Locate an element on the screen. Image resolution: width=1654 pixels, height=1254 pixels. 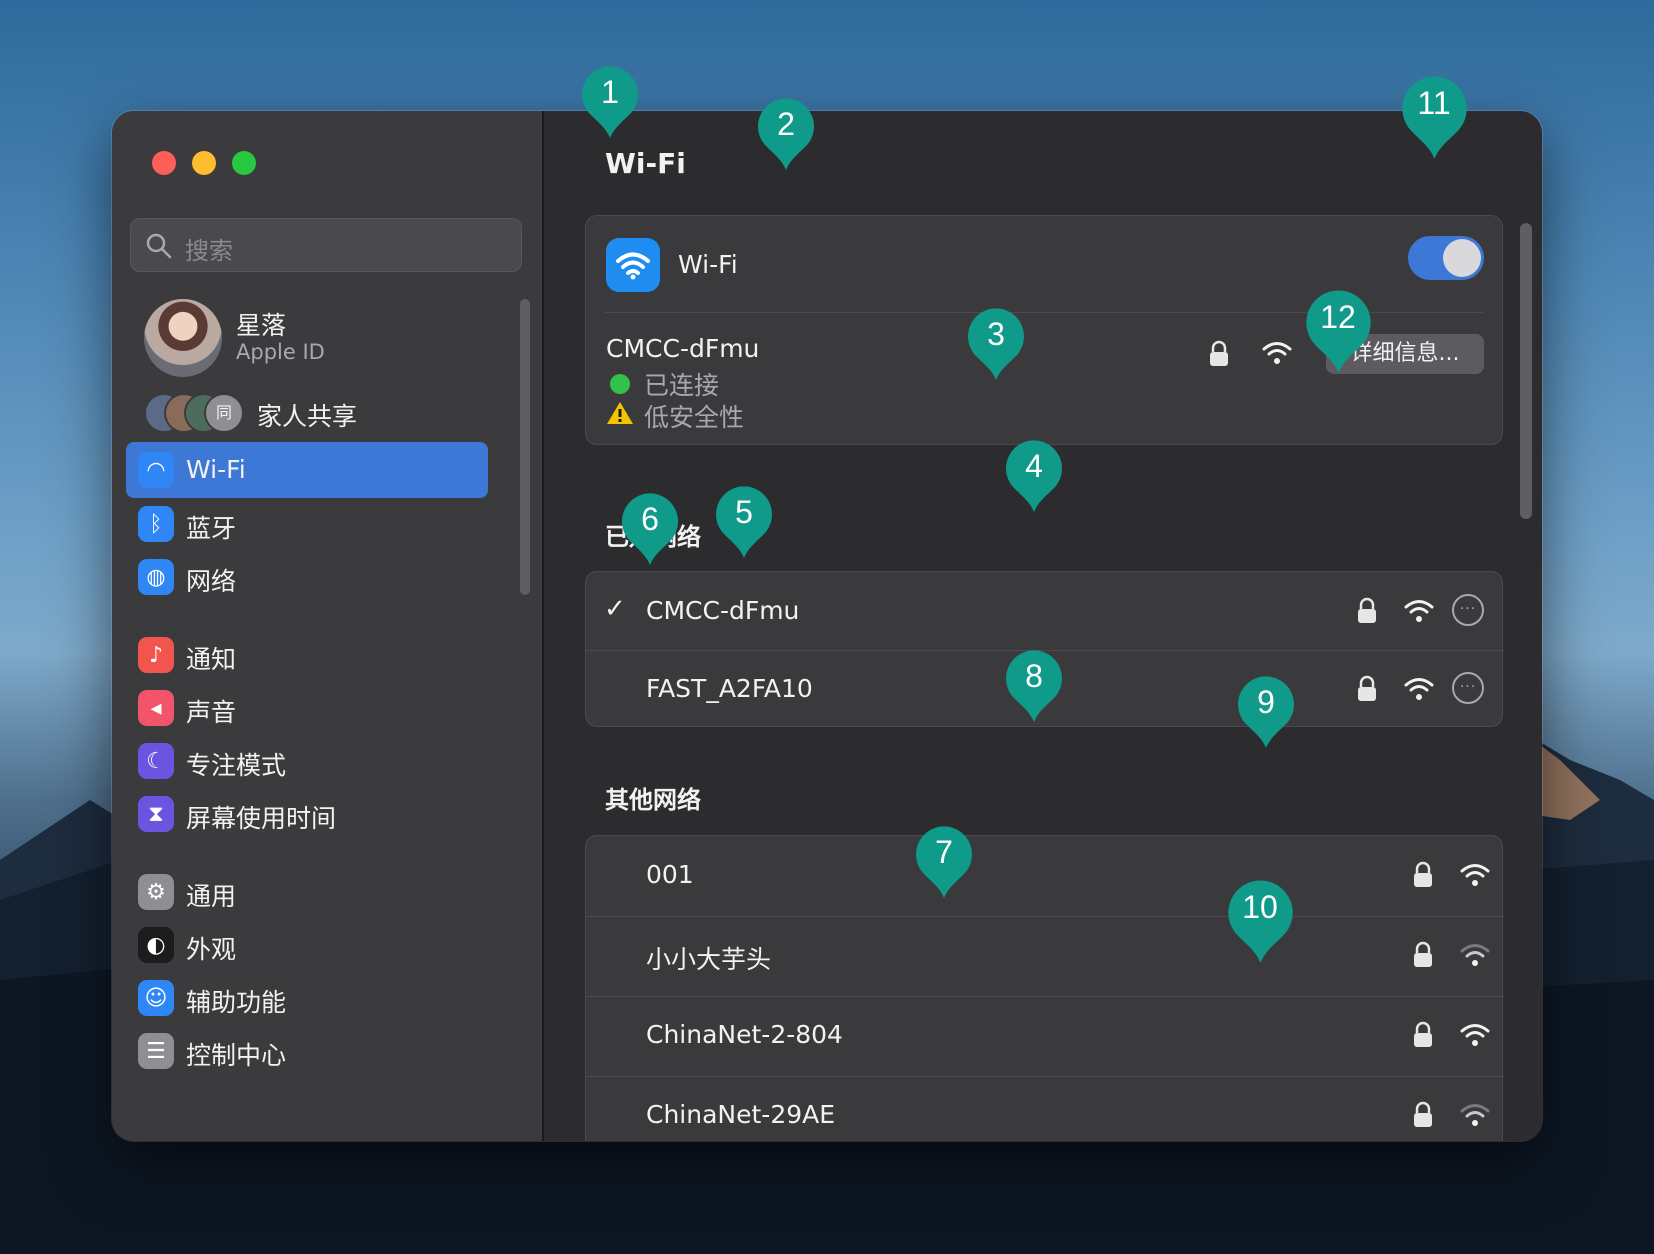
bell-icon: ♪ is located at coordinates (156, 655).